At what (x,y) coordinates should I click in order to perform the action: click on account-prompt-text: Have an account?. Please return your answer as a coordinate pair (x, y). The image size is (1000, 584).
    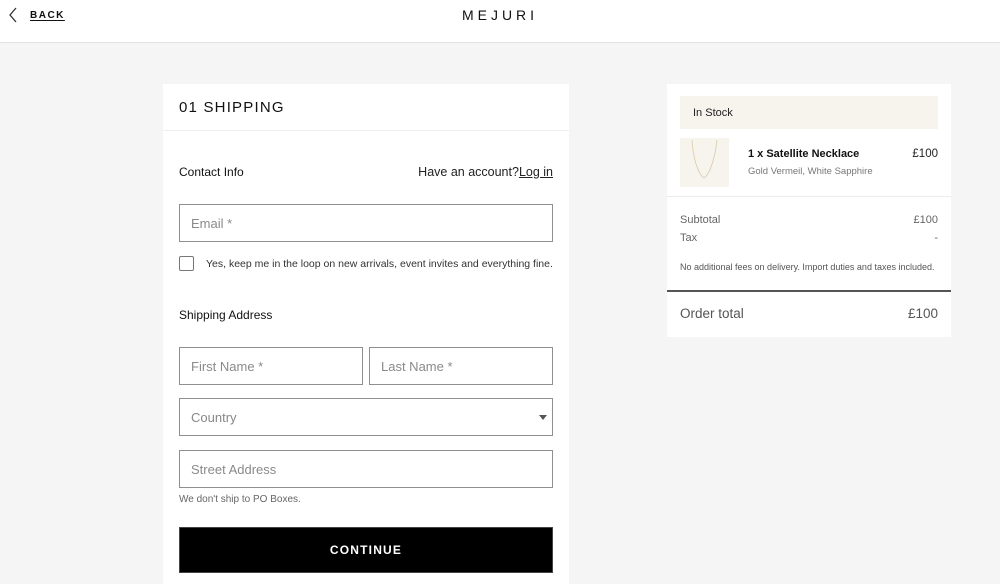
    Looking at the image, I should click on (468, 172).